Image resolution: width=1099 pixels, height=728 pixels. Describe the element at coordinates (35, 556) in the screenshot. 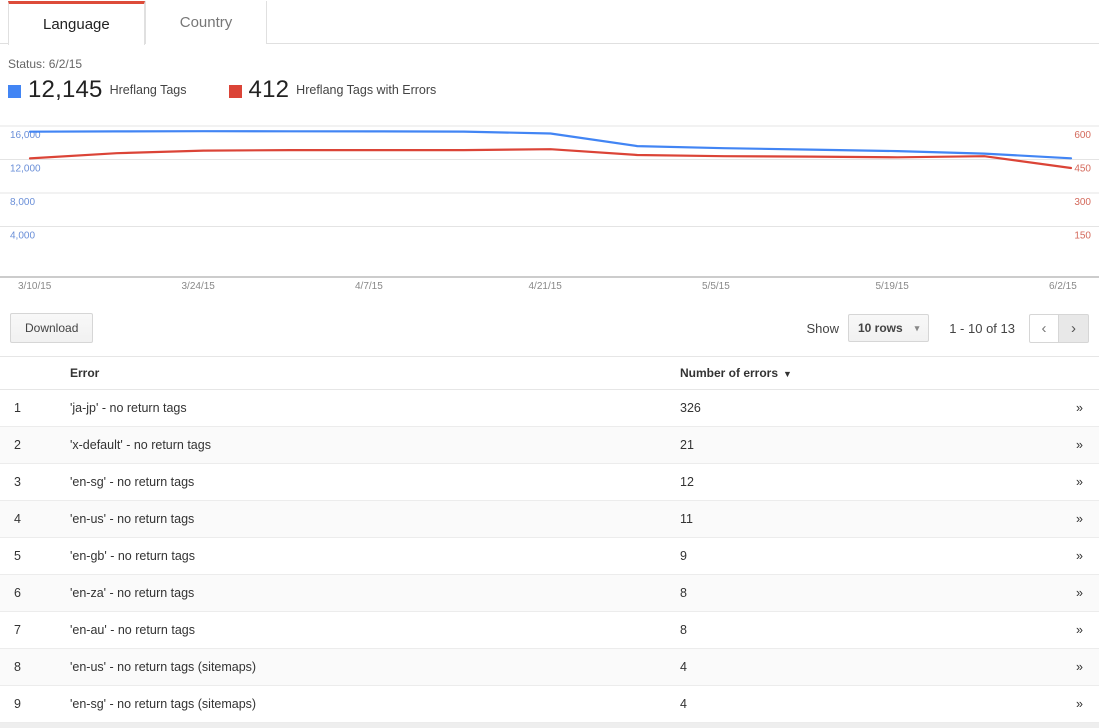

I see `row-index: 5` at that location.